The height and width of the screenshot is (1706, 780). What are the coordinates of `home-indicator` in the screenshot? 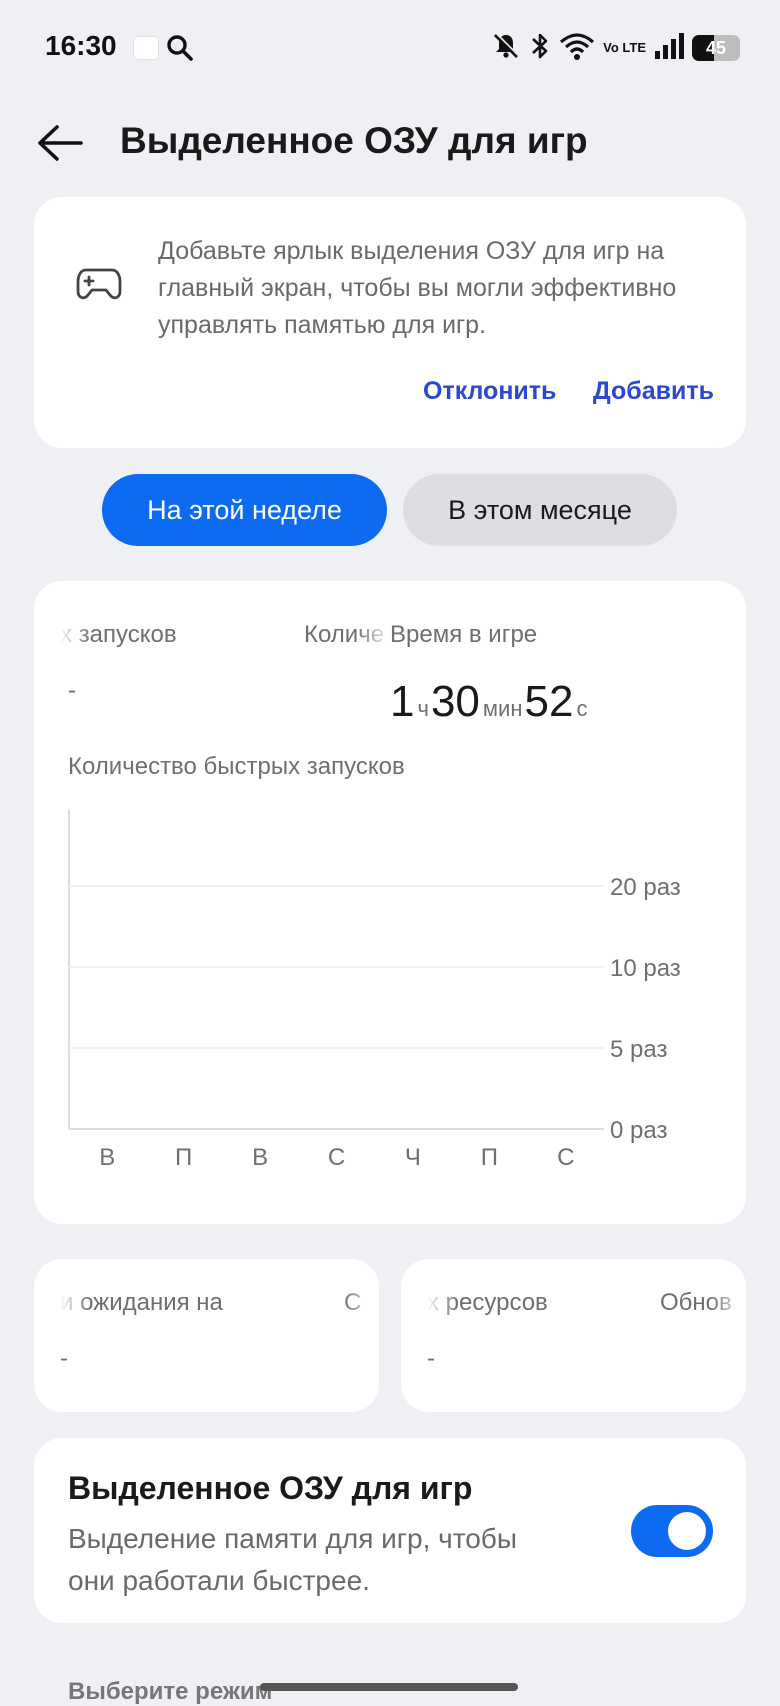 It's located at (389, 1687).